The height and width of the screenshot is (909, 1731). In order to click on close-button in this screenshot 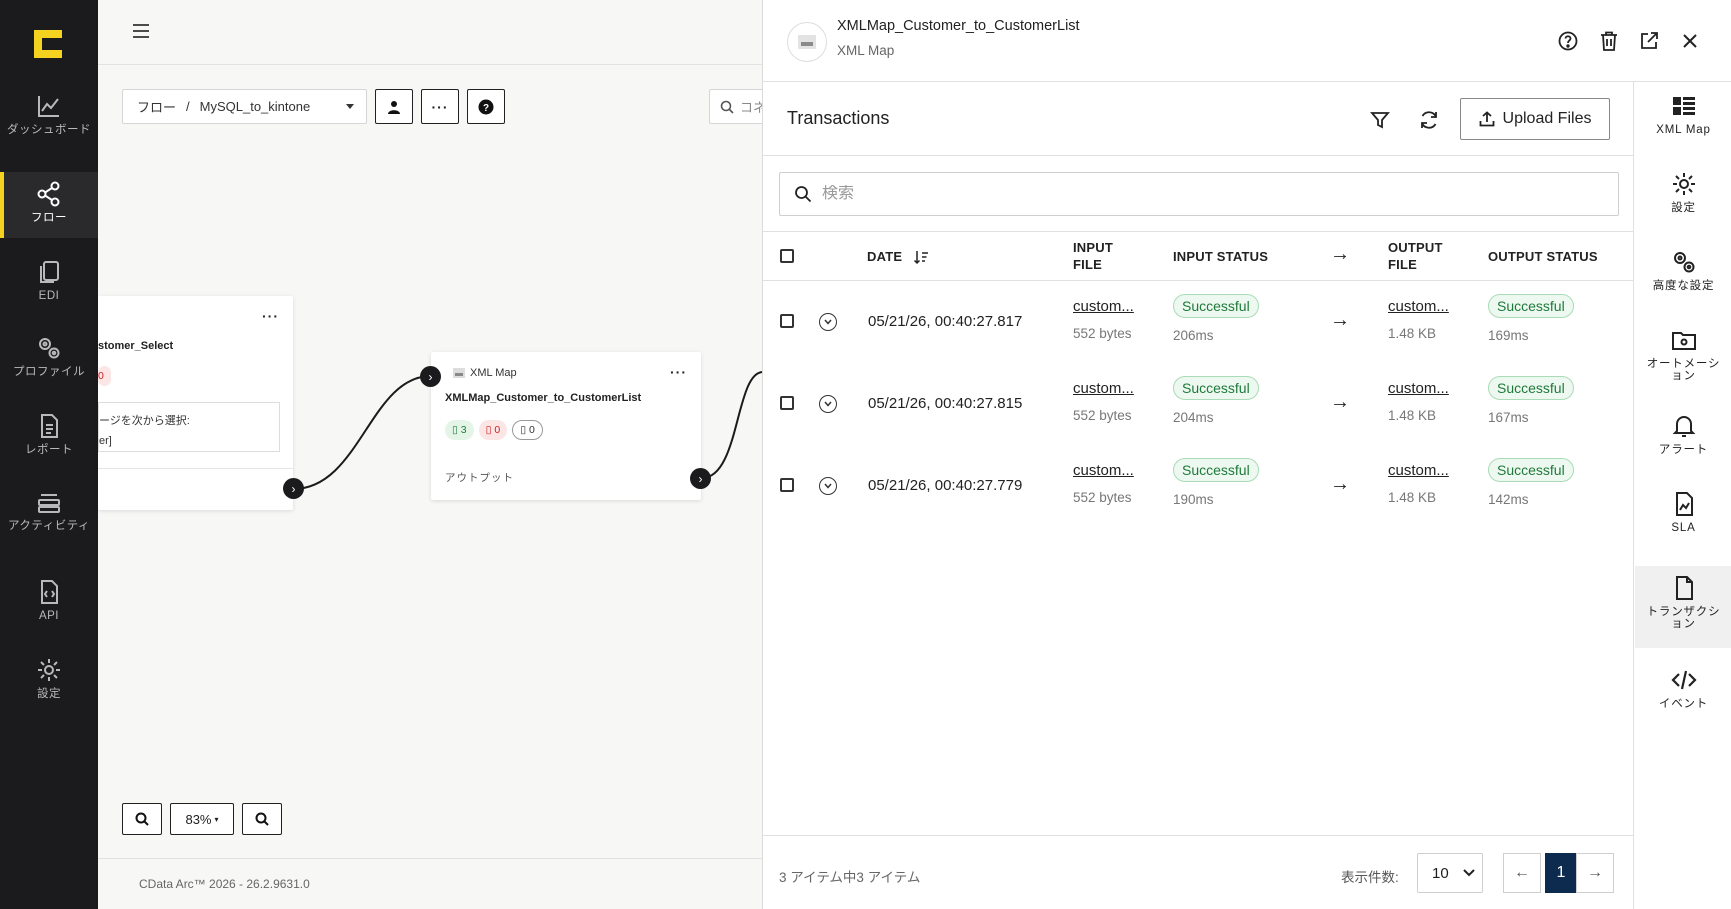, I will do `click(1690, 41)`.